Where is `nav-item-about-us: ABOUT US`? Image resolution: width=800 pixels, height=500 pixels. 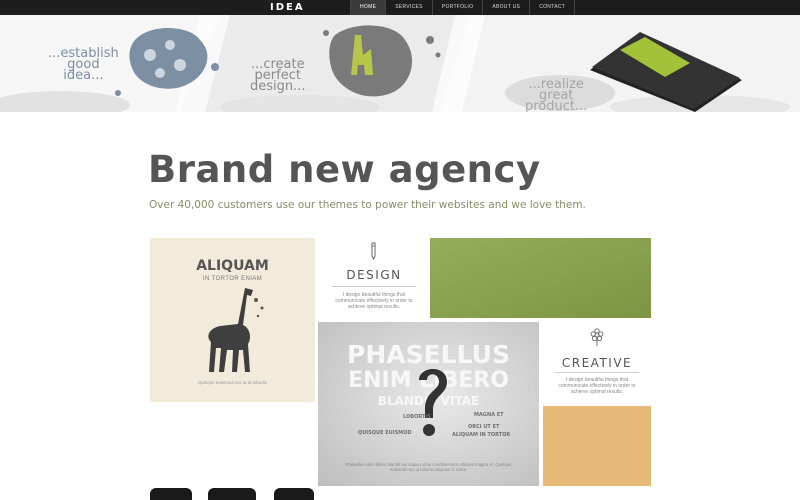
nav-item-about-us: ABOUT US is located at coordinates (507, 7).